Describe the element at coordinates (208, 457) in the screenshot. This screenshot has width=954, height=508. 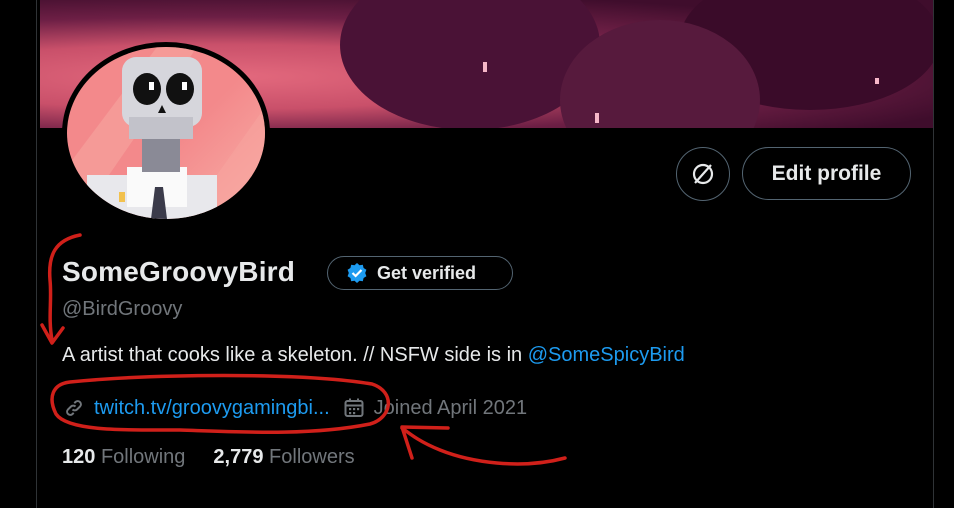
I see `follow-counts: 120 Following 2,779 Followers` at that location.